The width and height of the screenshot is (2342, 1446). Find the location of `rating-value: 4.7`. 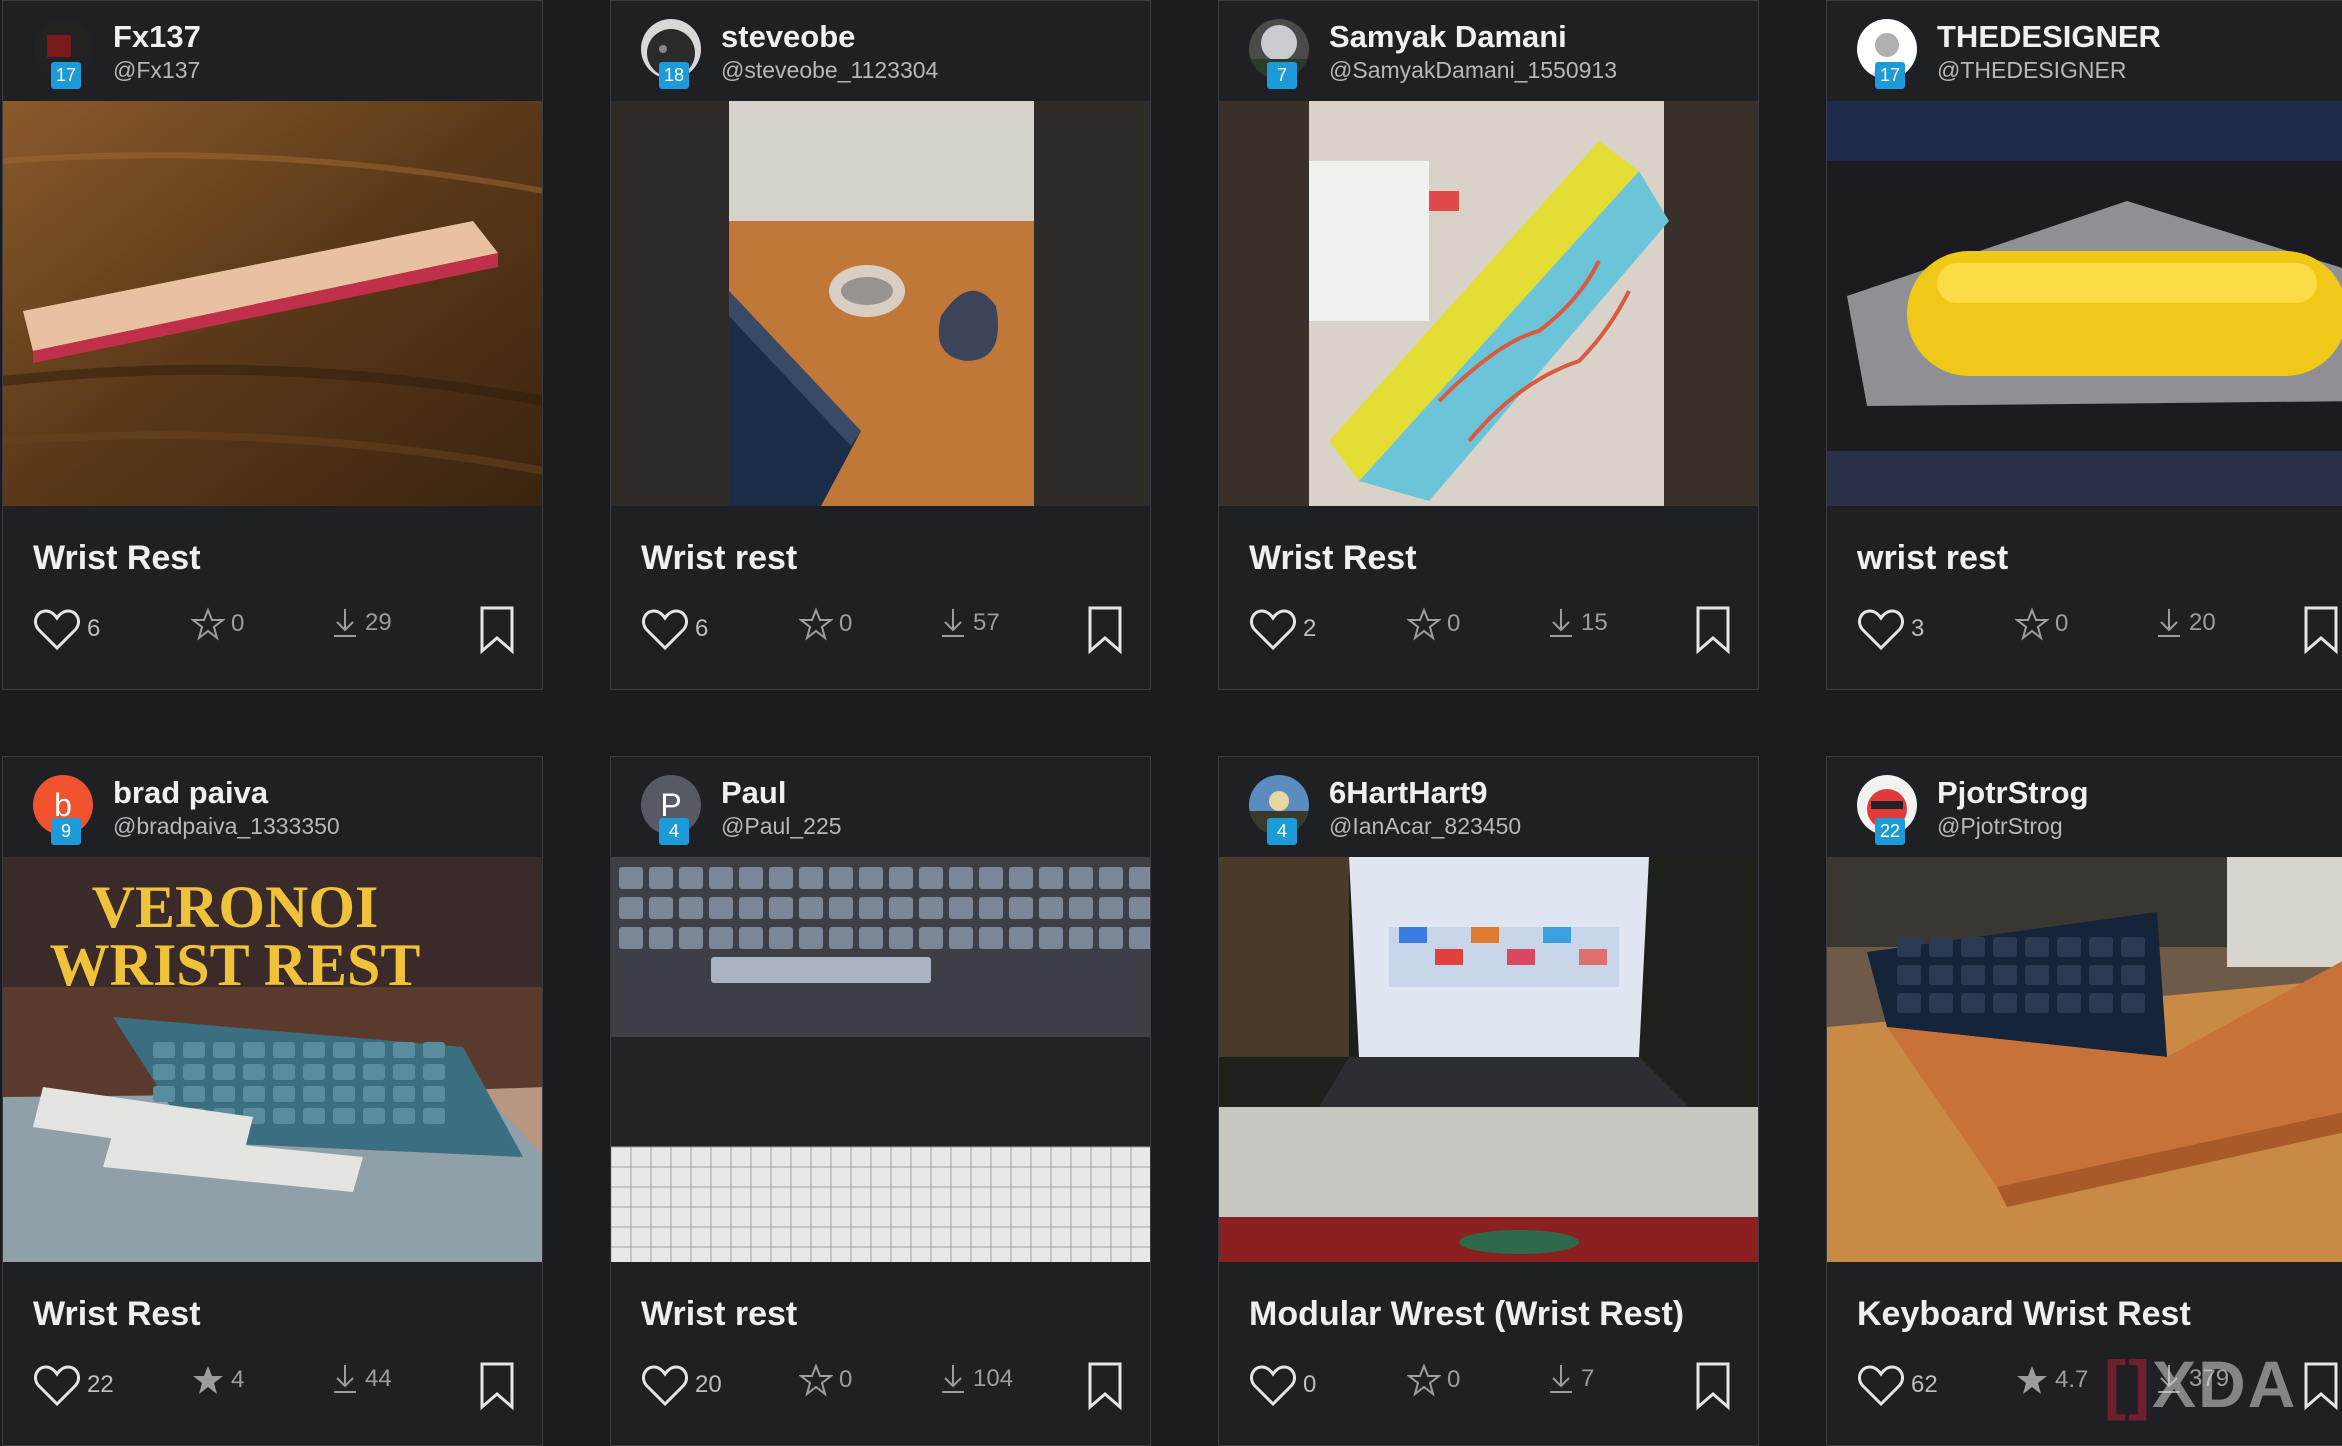

rating-value: 4.7 is located at coordinates (2072, 1379).